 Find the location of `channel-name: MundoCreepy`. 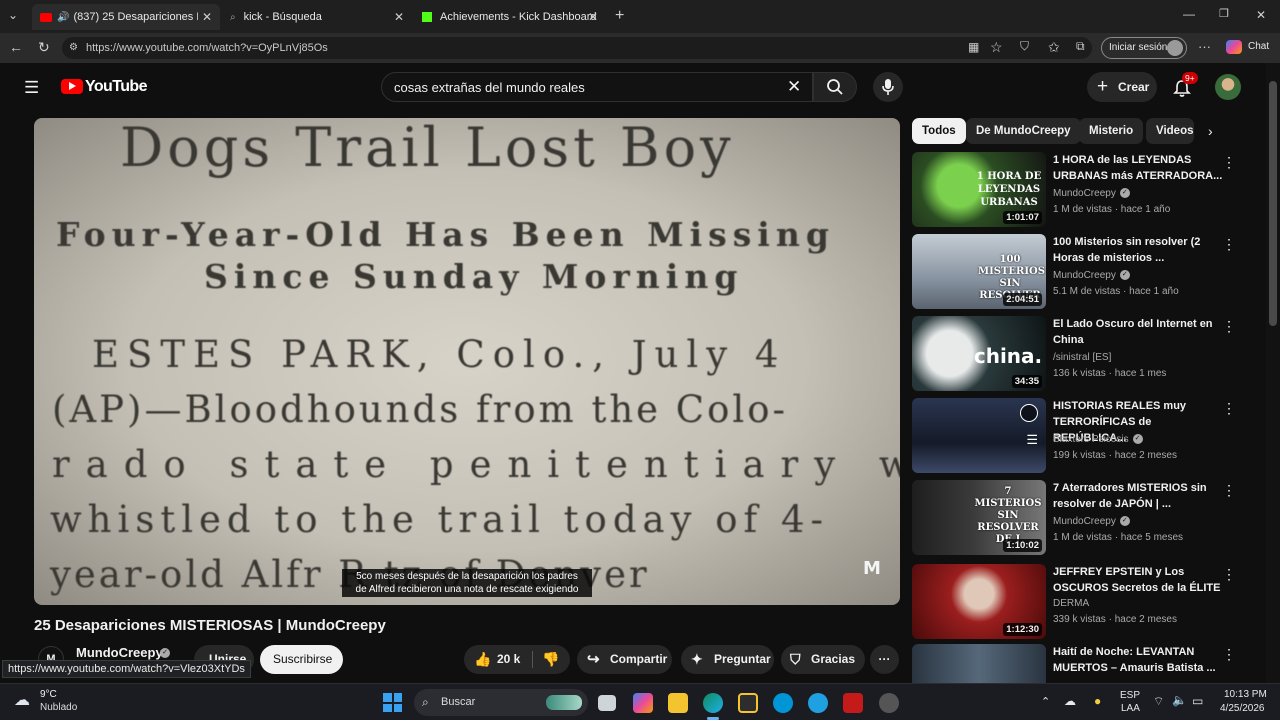

channel-name: MundoCreepy is located at coordinates (119, 652).